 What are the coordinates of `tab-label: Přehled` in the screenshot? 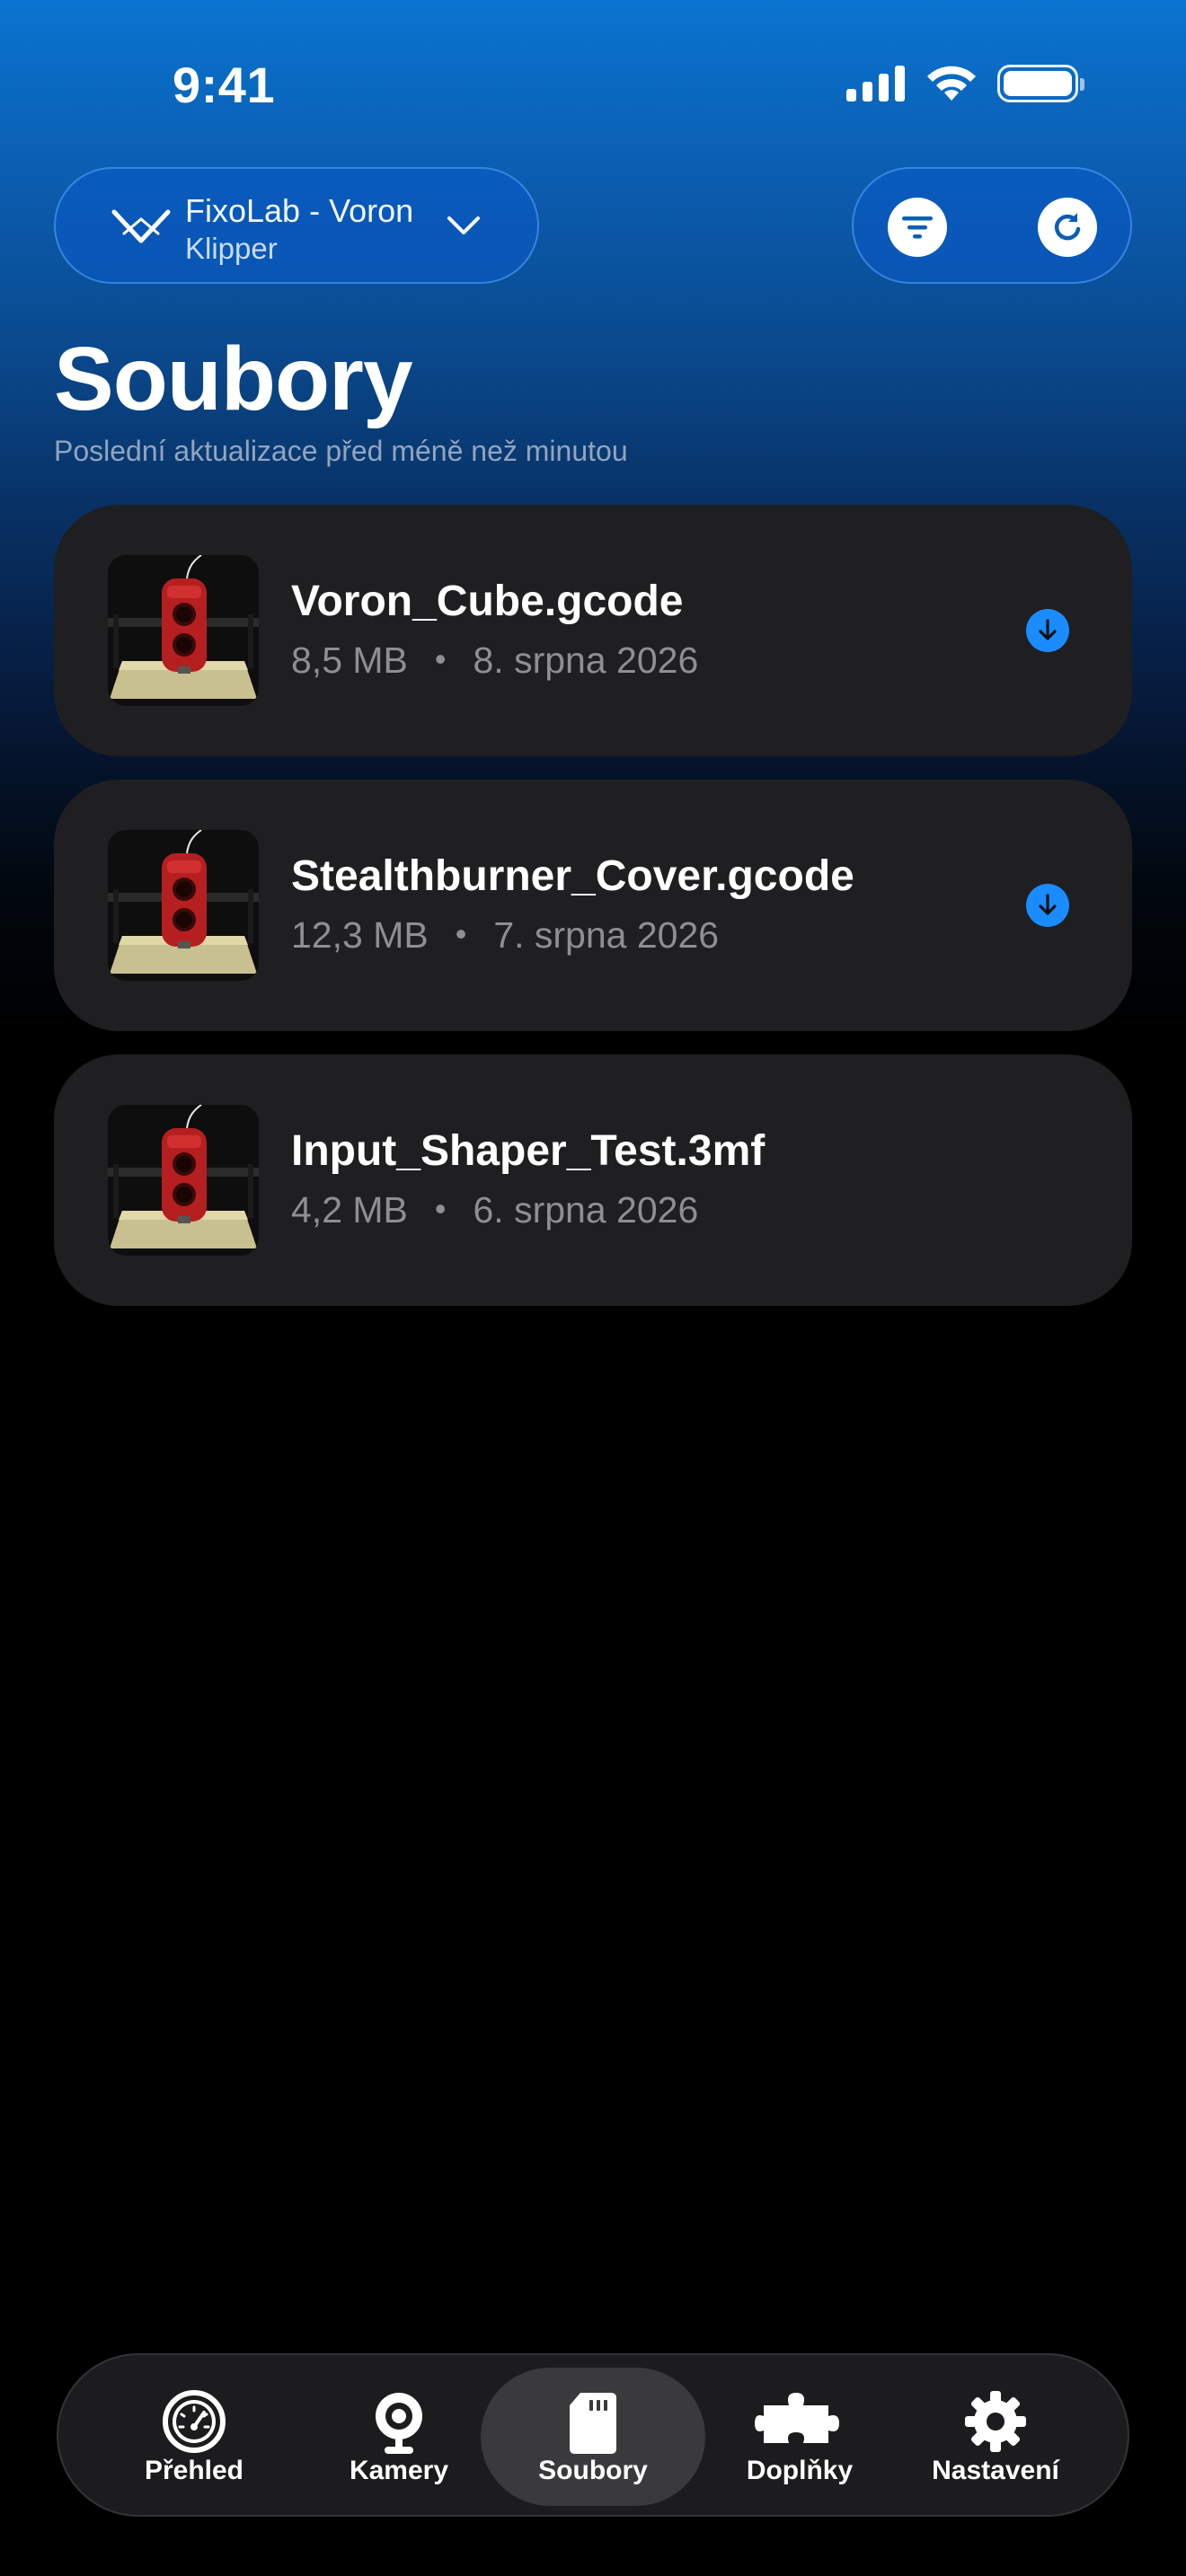 It's located at (194, 2470).